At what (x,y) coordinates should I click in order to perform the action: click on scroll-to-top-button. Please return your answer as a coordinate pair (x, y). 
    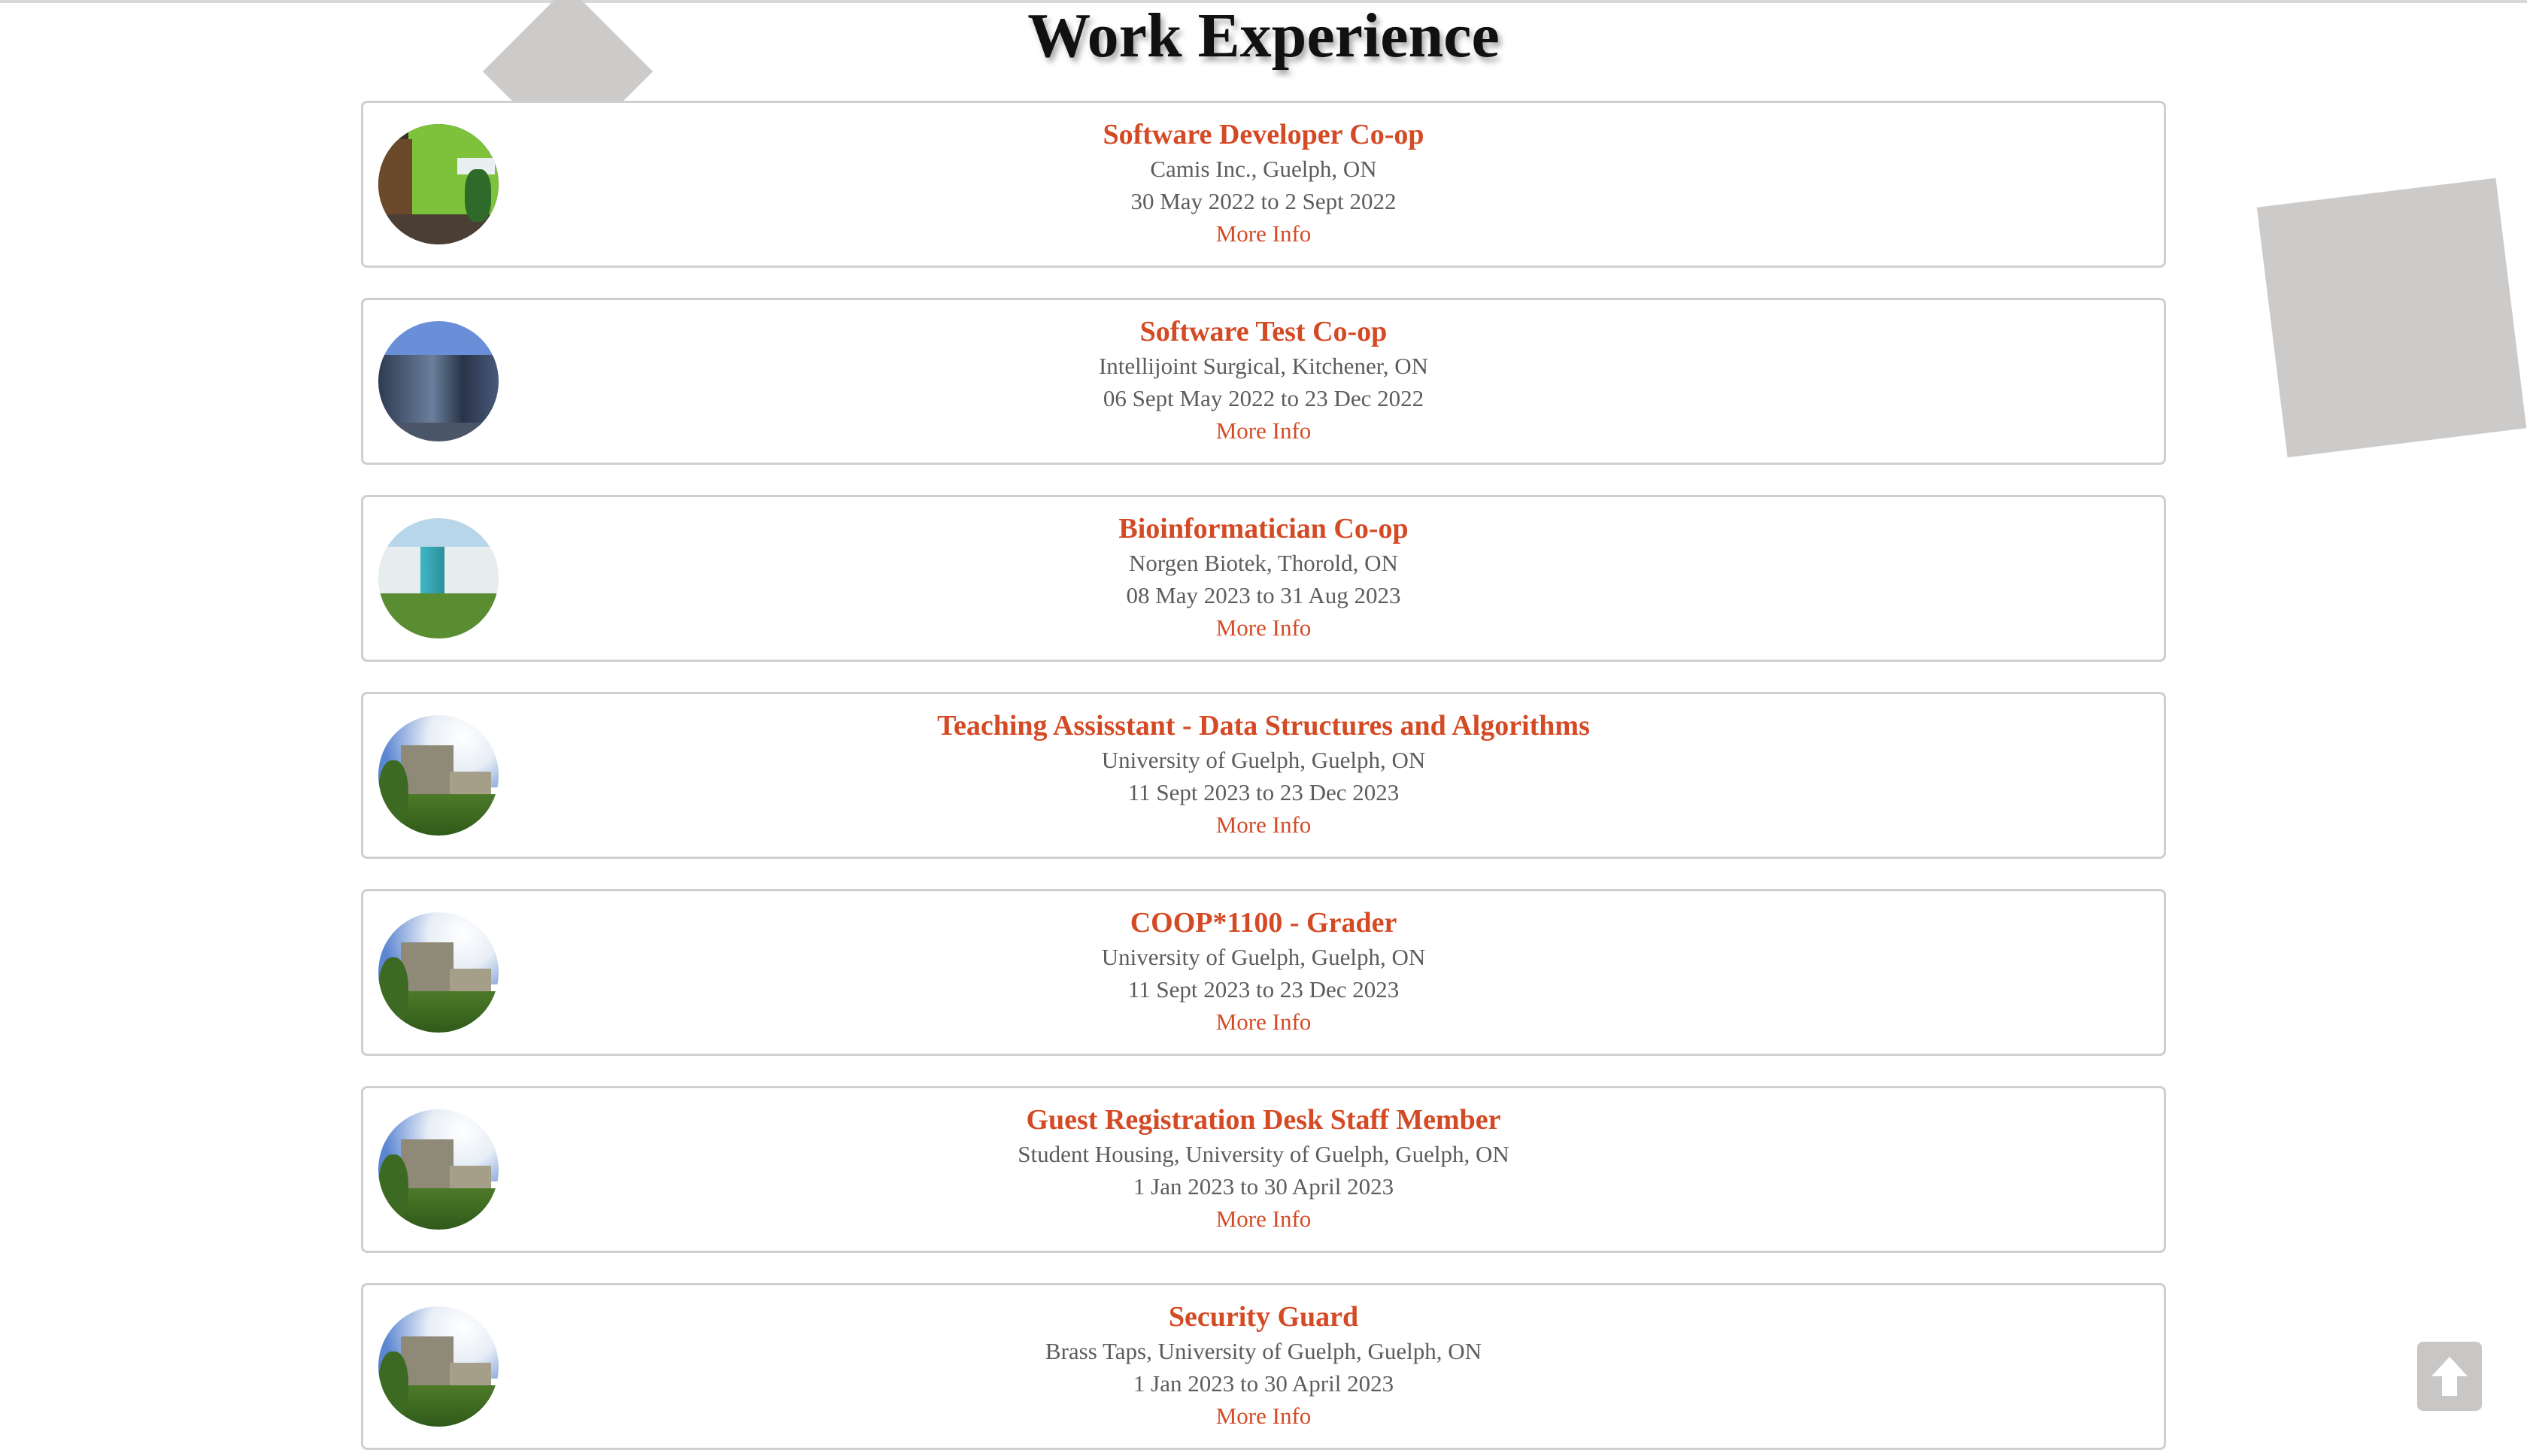
    Looking at the image, I should click on (2449, 1376).